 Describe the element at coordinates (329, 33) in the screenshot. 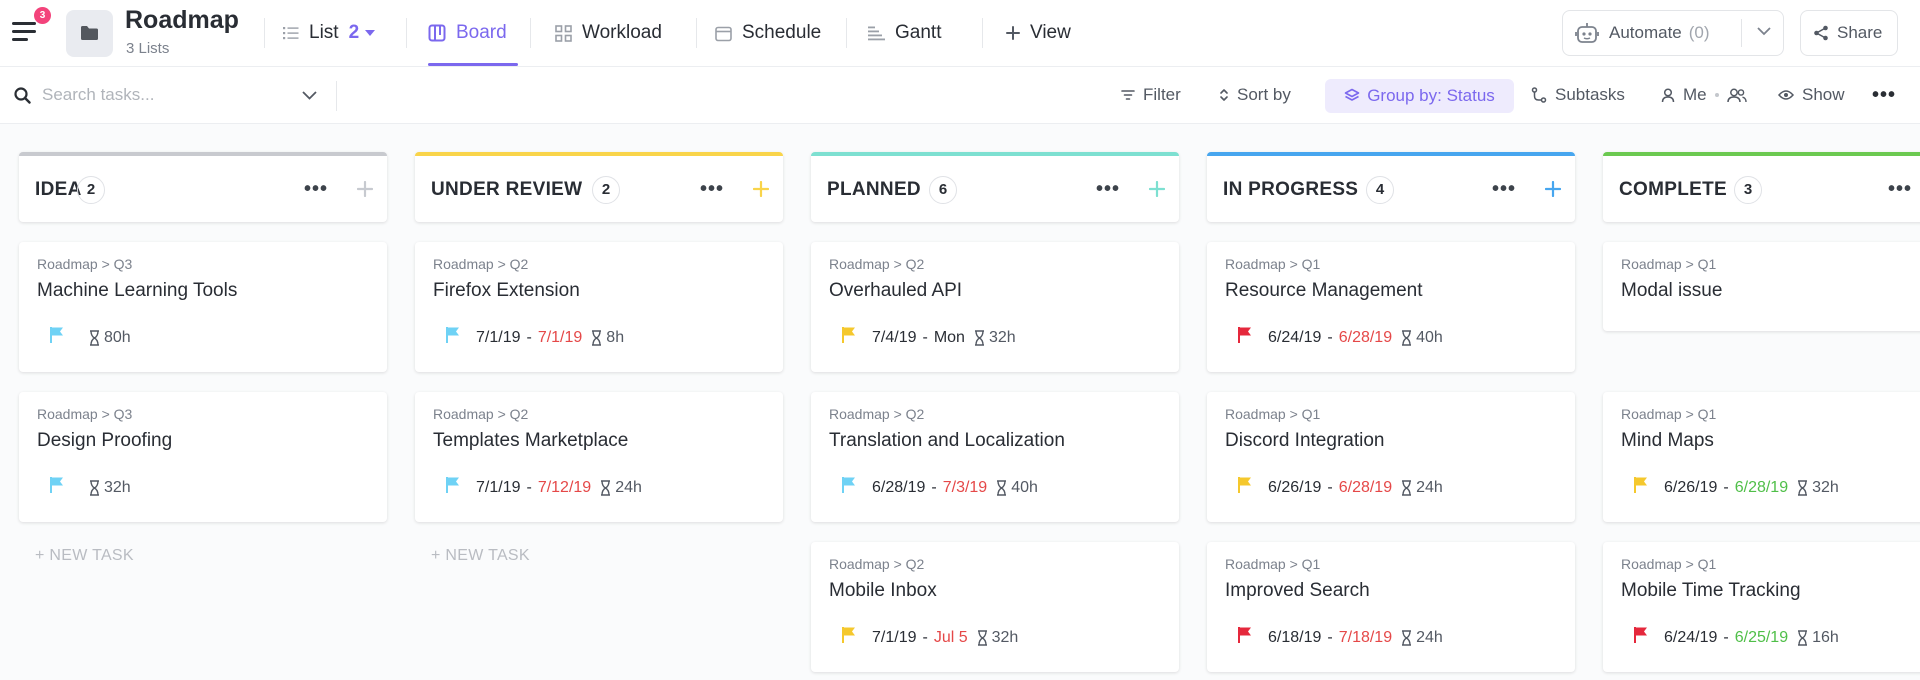

I see `tab-list: List 2` at that location.